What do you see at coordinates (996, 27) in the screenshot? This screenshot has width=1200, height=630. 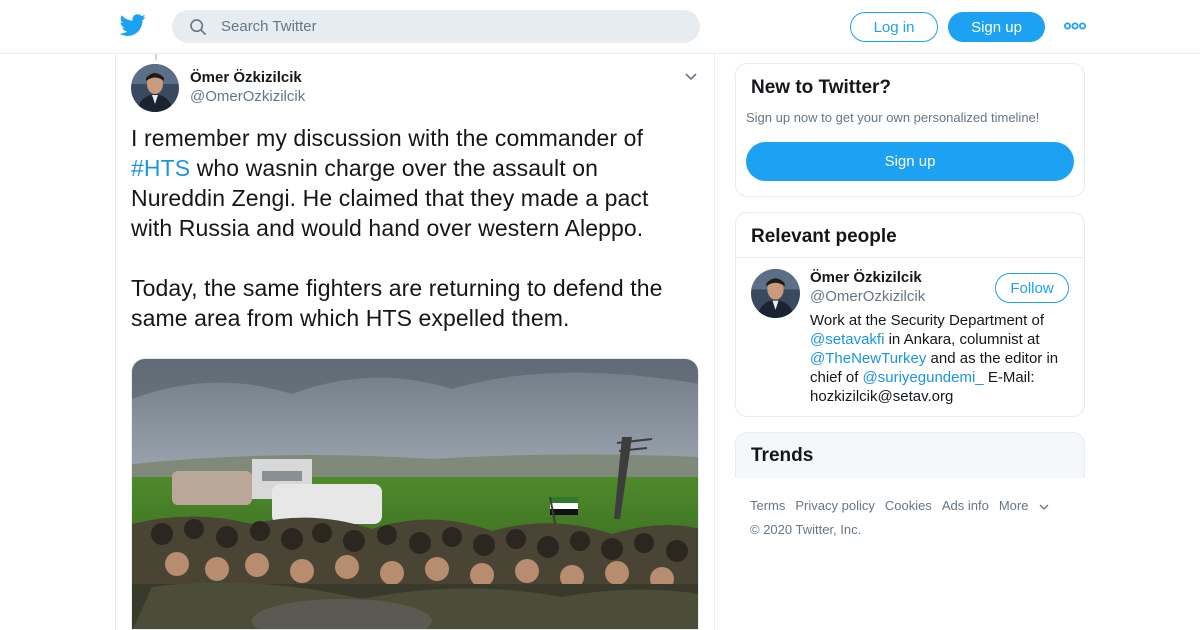 I see `signup-button: Sign up` at bounding box center [996, 27].